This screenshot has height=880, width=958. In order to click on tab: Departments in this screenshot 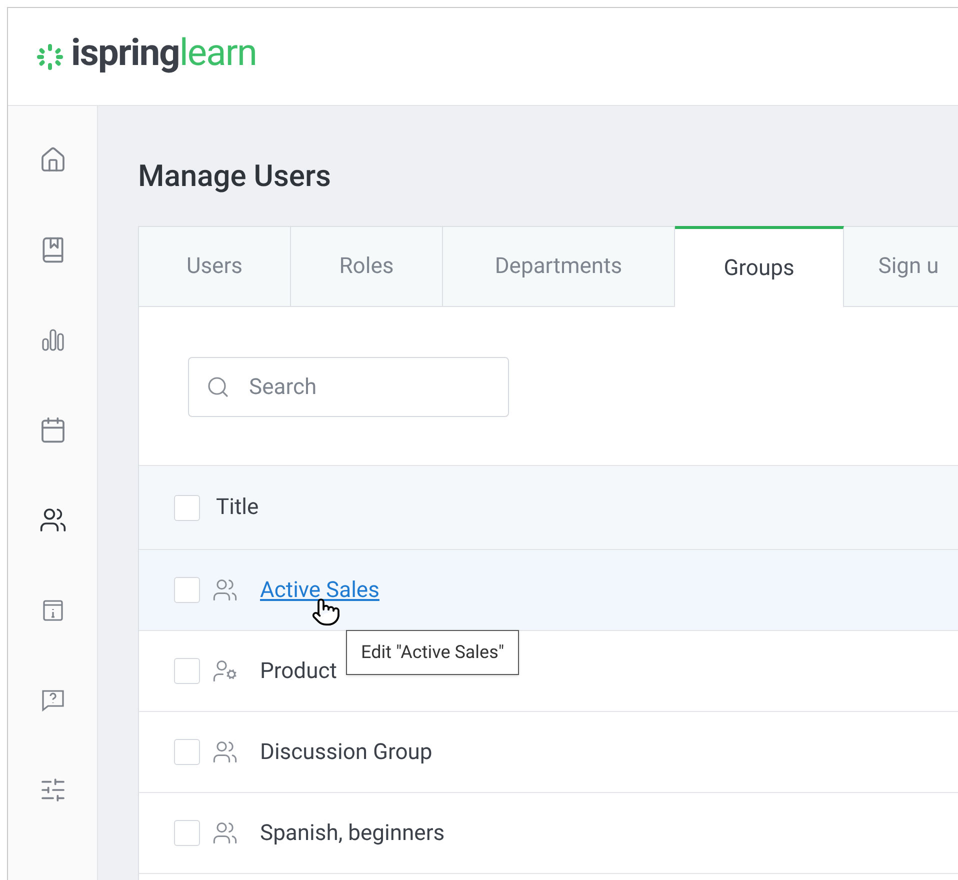, I will do `click(559, 266)`.